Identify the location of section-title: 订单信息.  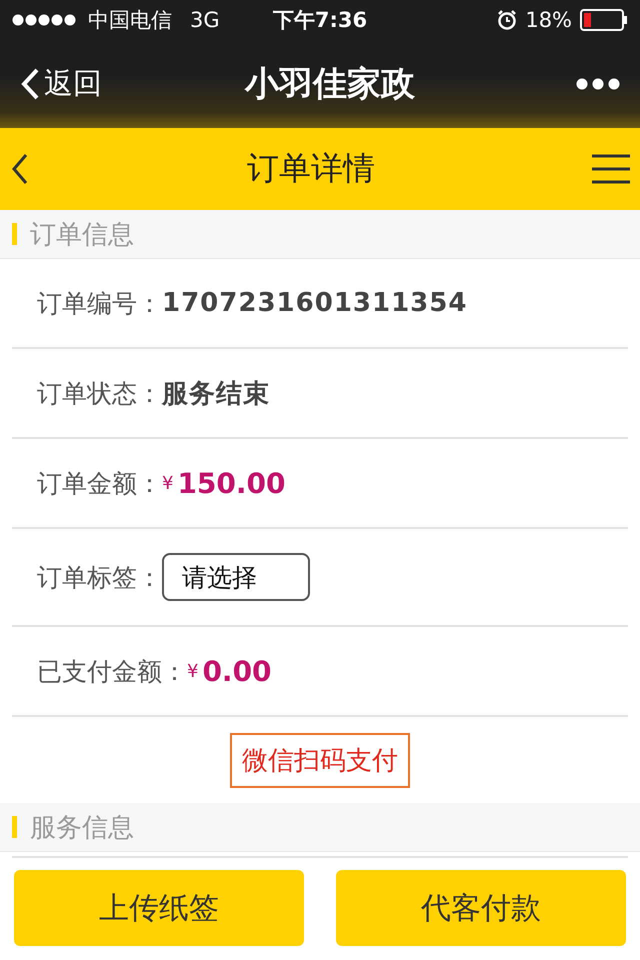
(82, 235).